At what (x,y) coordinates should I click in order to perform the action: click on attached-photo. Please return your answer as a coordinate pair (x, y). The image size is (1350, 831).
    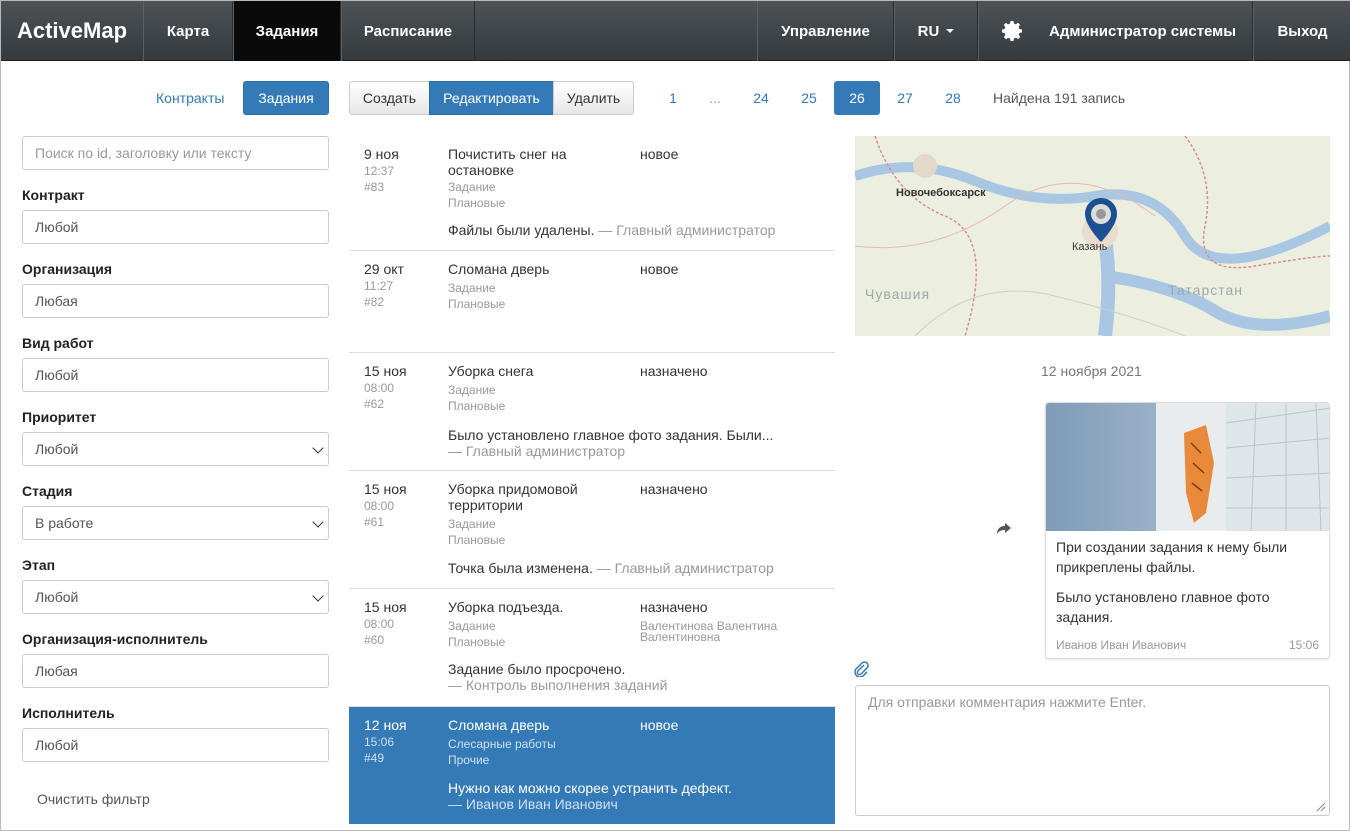
    Looking at the image, I should click on (1188, 467).